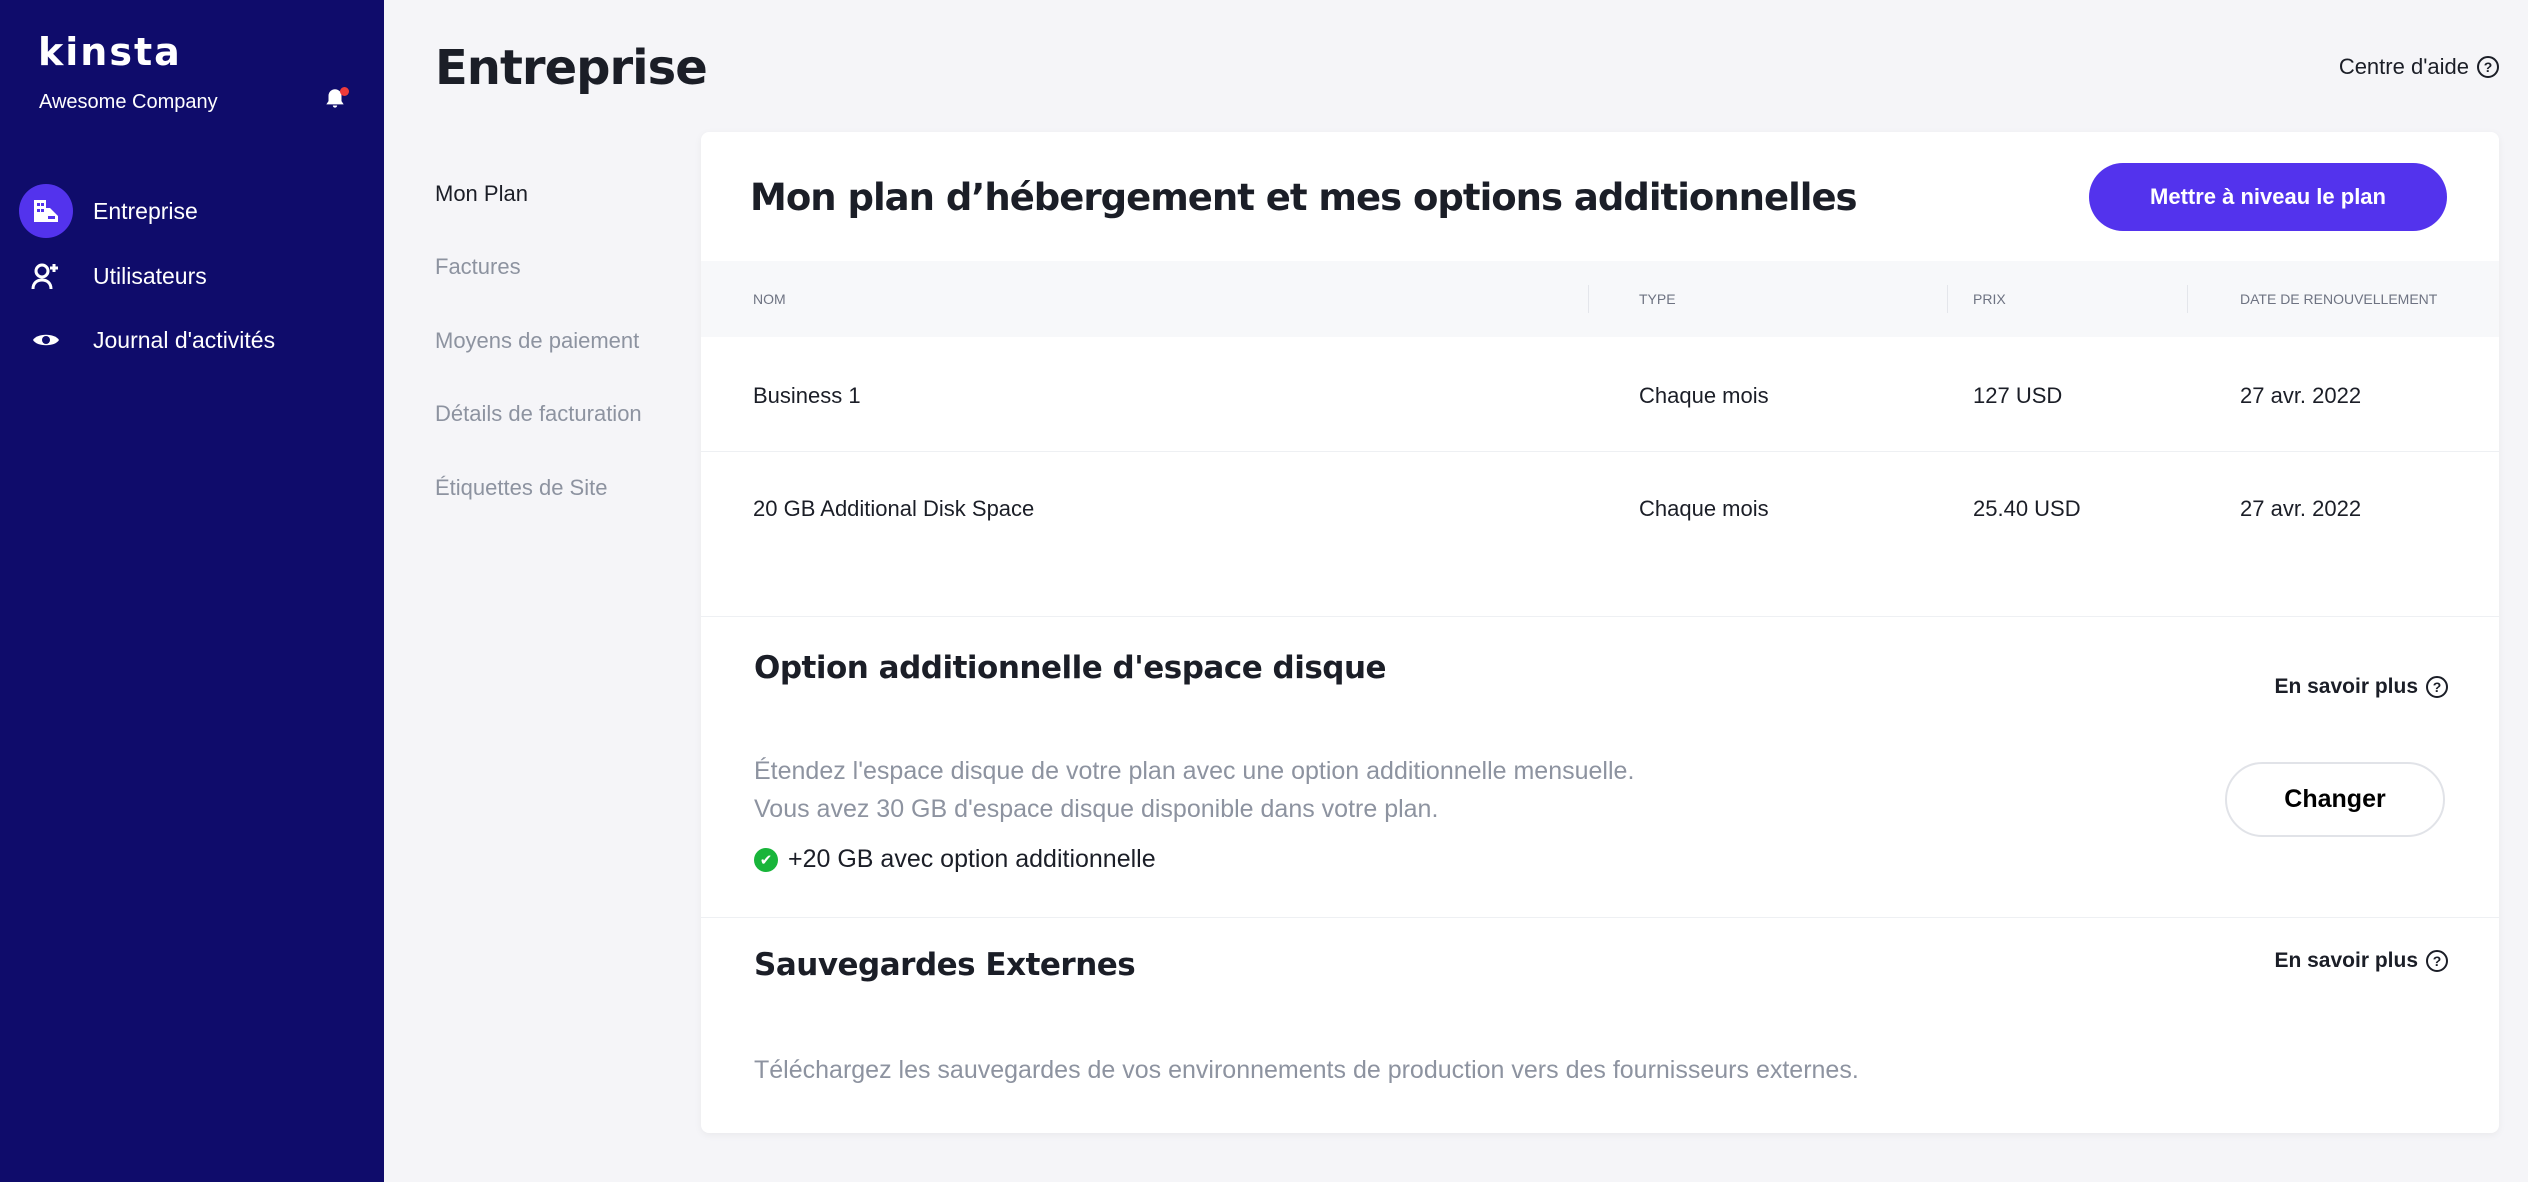 Image resolution: width=2528 pixels, height=1182 pixels. Describe the element at coordinates (2338, 299) in the screenshot. I see `column-header-date: Date de renouvellement` at that location.